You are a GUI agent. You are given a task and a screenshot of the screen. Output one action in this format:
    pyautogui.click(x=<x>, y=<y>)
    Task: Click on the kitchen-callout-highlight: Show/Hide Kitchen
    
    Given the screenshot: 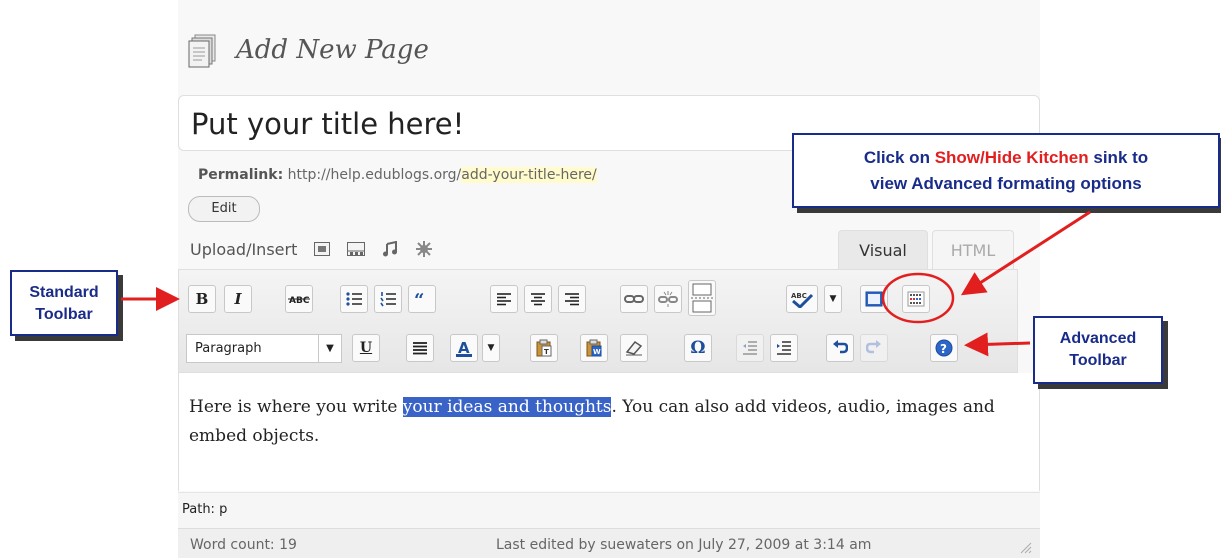 What is the action you would take?
    pyautogui.click(x=1011, y=157)
    